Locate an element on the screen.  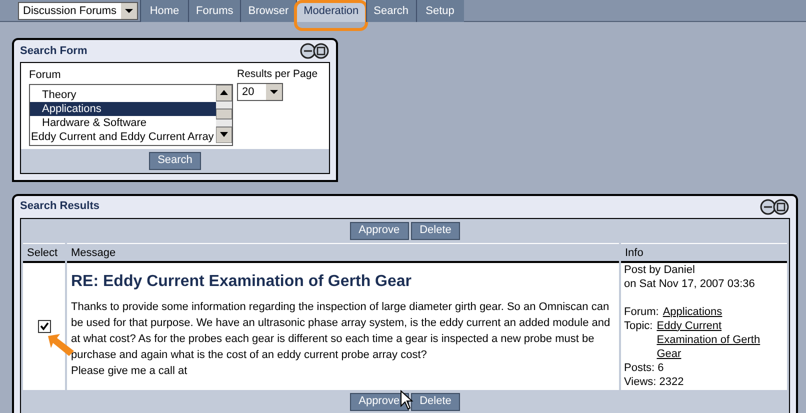
nav-tab: Forums is located at coordinates (214, 11).